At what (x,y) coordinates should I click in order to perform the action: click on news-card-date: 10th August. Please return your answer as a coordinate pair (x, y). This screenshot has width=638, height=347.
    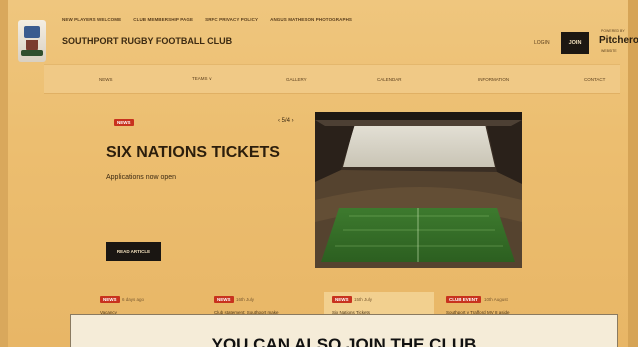
    Looking at the image, I should click on (496, 299).